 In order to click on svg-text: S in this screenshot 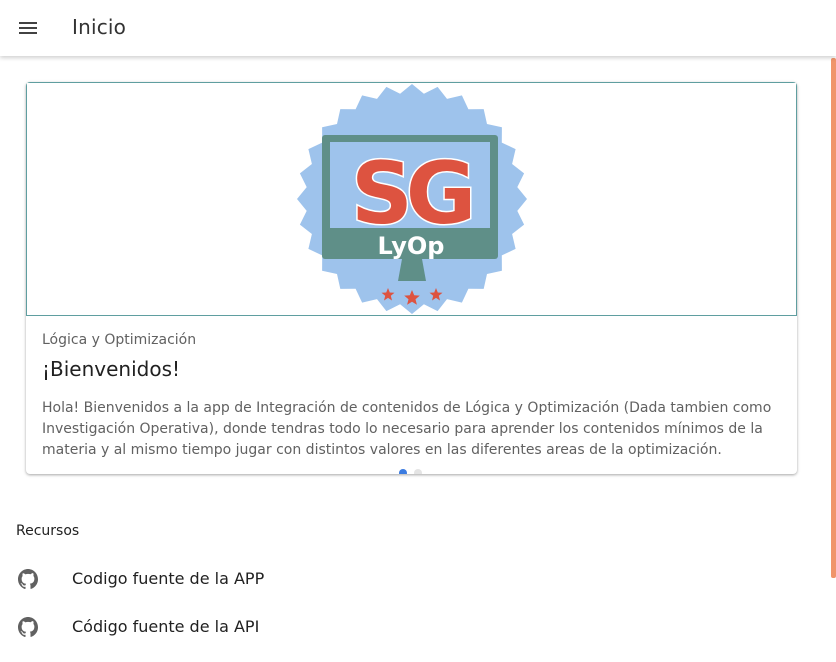, I will do `click(382, 194)`.